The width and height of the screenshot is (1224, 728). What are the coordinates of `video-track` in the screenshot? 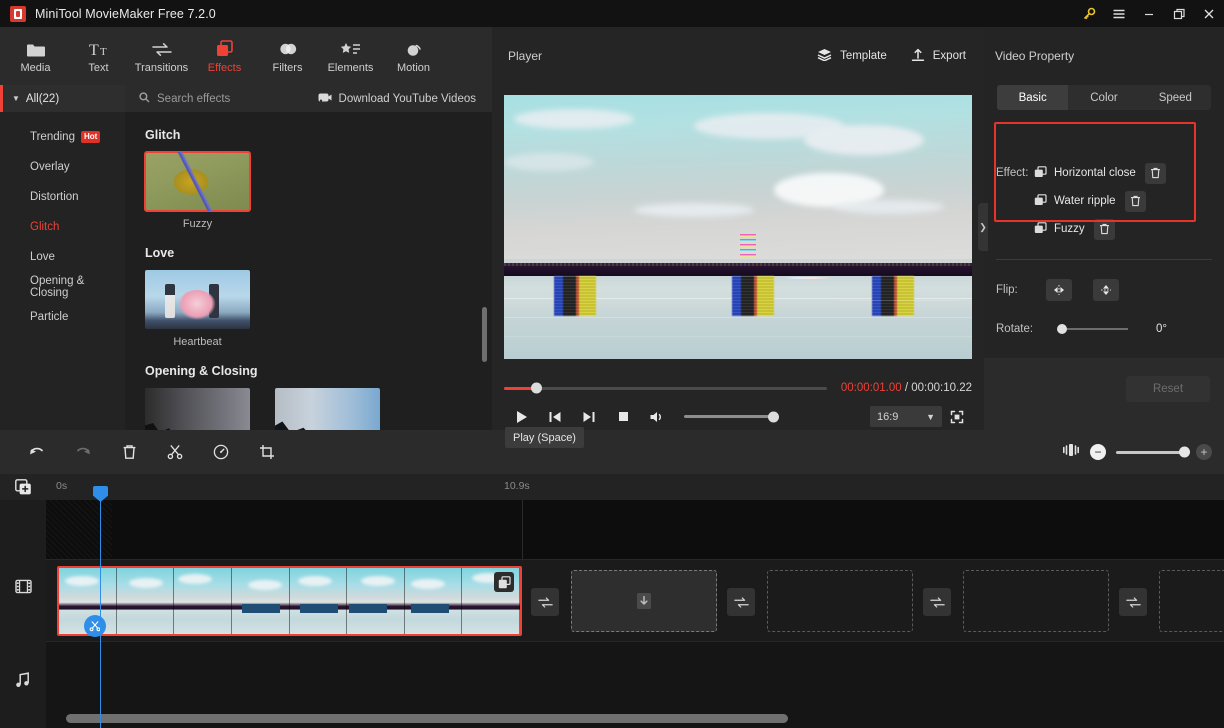 It's located at (635, 601).